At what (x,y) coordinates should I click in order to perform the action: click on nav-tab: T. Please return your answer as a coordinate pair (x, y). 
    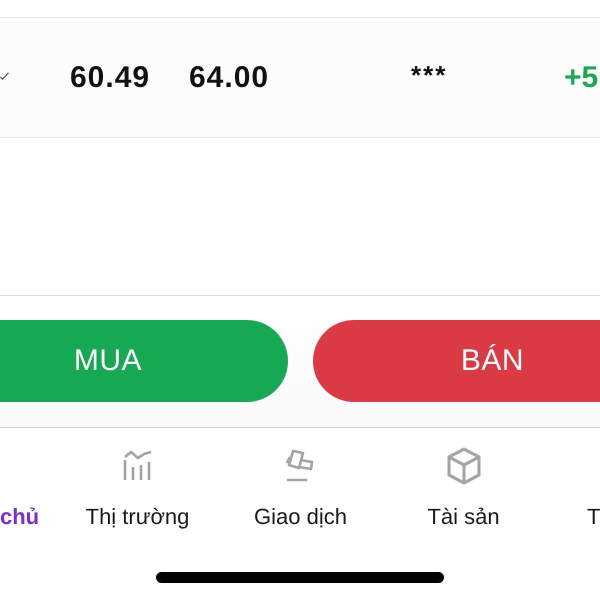
    Looking at the image, I should click on (593, 517).